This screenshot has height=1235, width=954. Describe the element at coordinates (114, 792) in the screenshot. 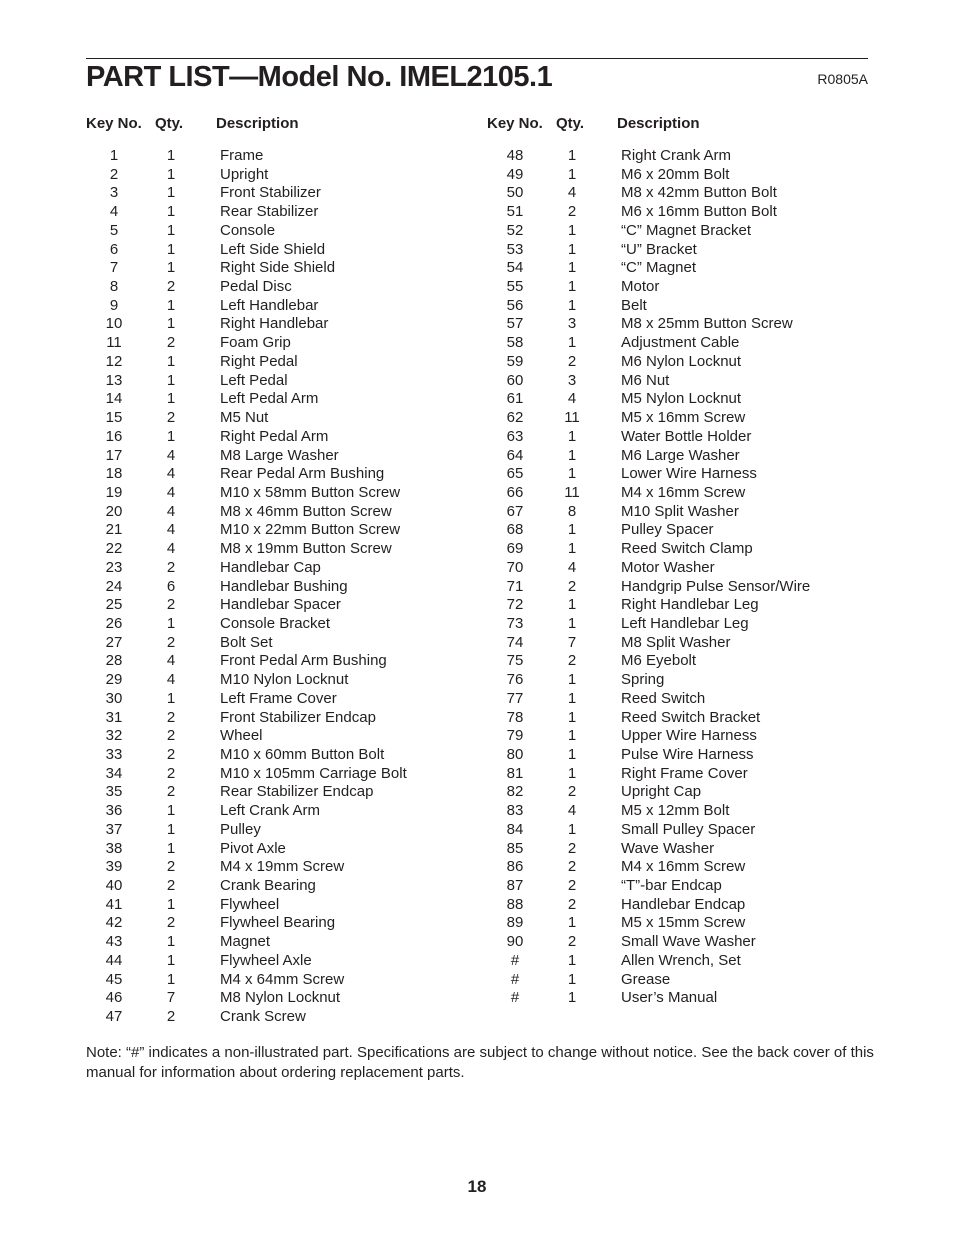

I see `part-key-no: 35` at that location.